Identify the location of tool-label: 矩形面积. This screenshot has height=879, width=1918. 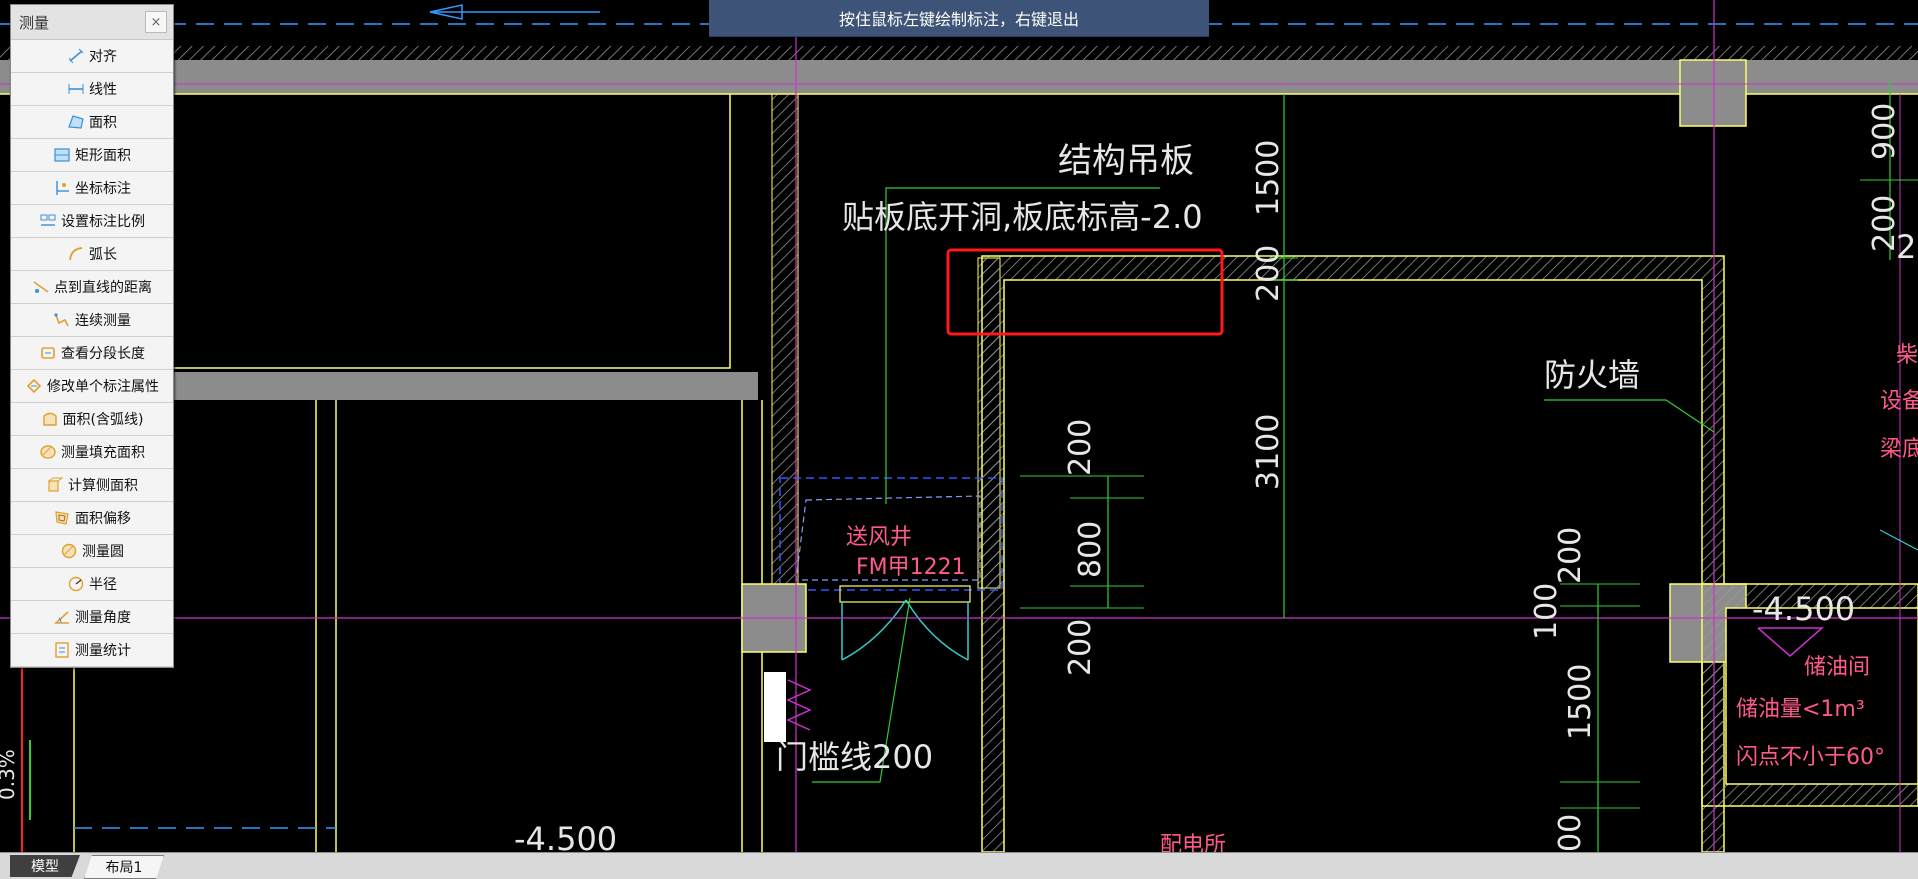
(103, 156).